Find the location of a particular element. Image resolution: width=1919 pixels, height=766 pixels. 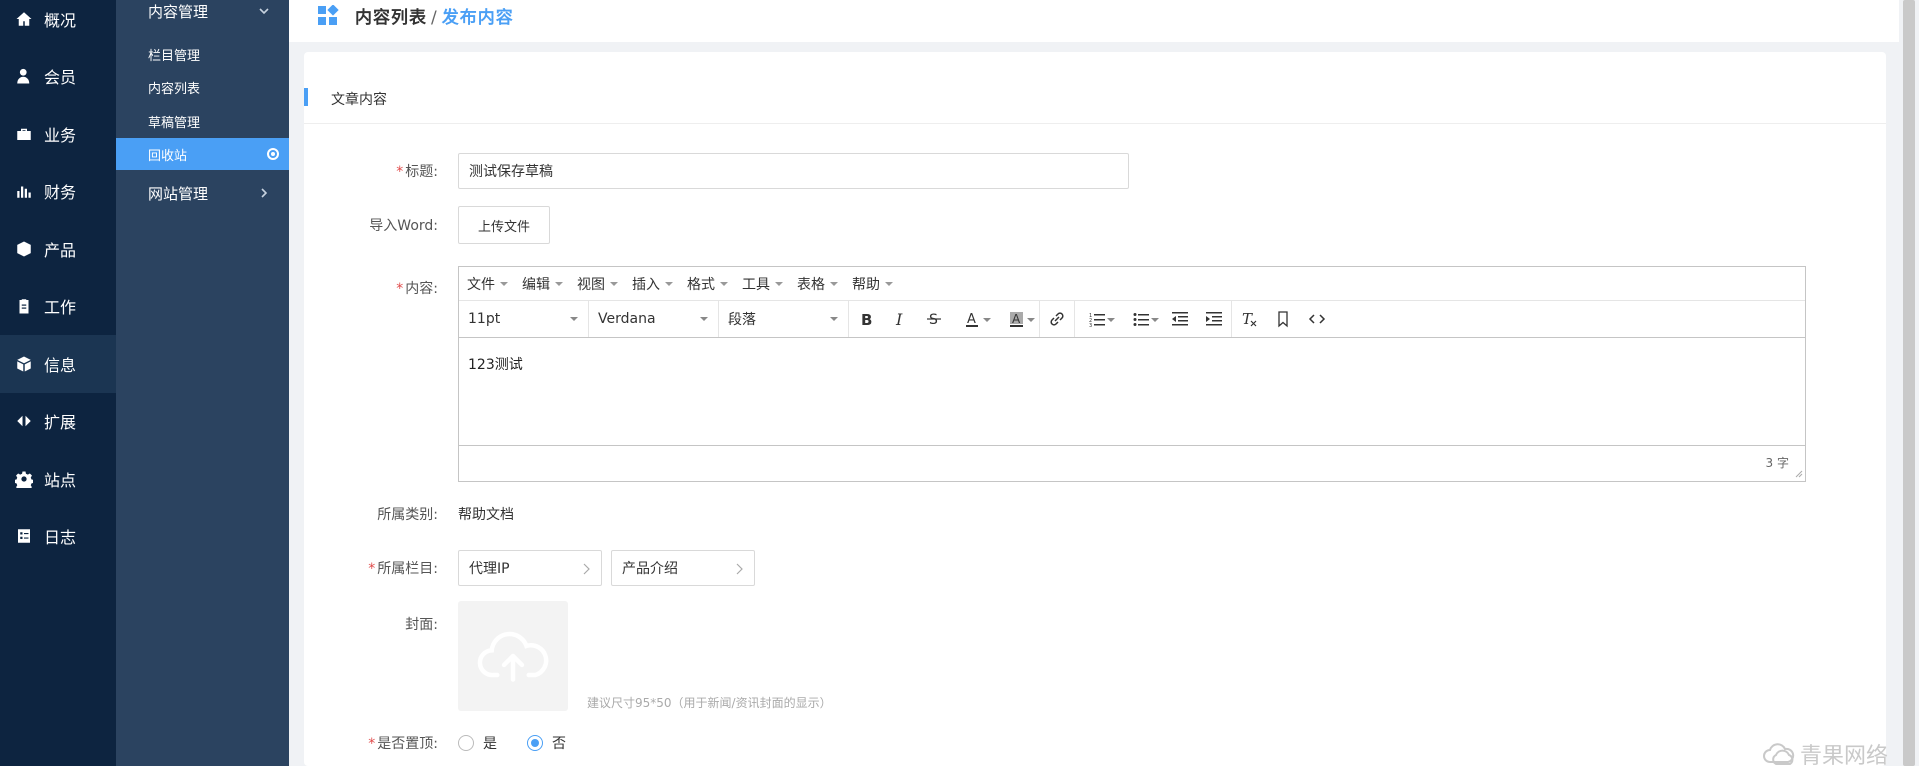

background-color-icon: A is located at coordinates (1016, 319).